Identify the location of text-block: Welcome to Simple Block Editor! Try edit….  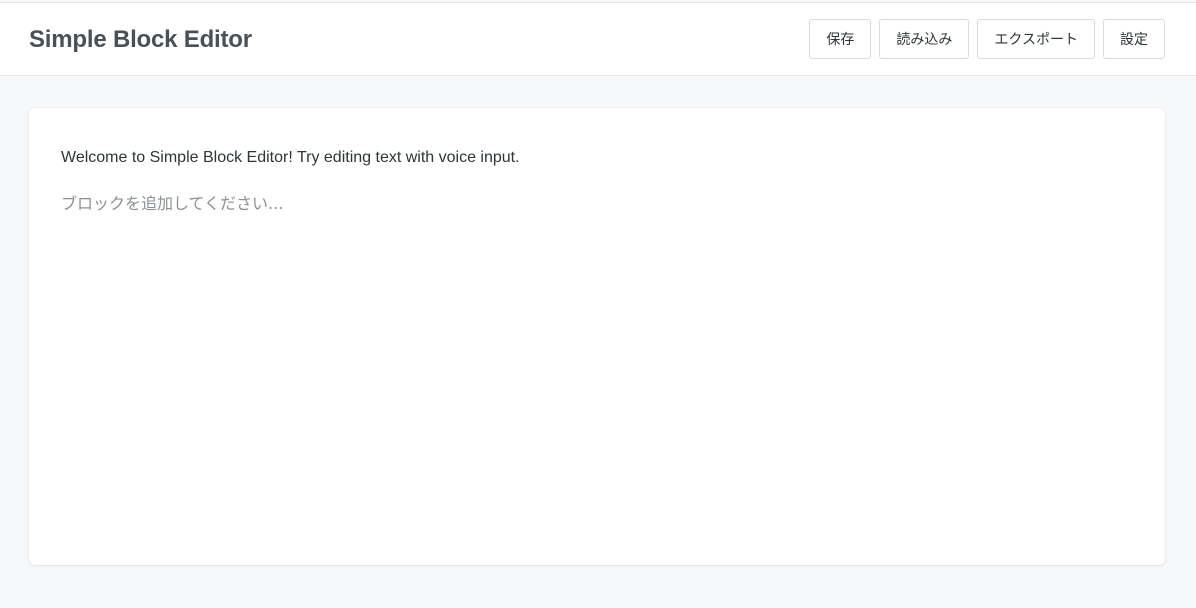
(597, 158).